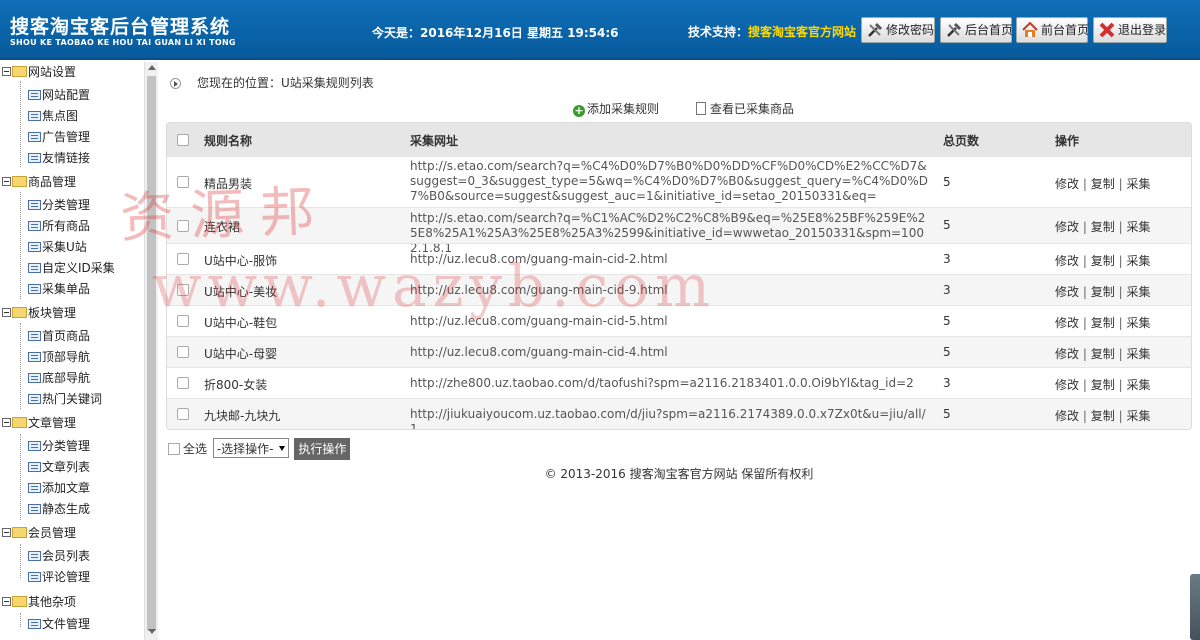  Describe the element at coordinates (250, 448) in the screenshot. I see `operation-select: -选择操作-` at that location.